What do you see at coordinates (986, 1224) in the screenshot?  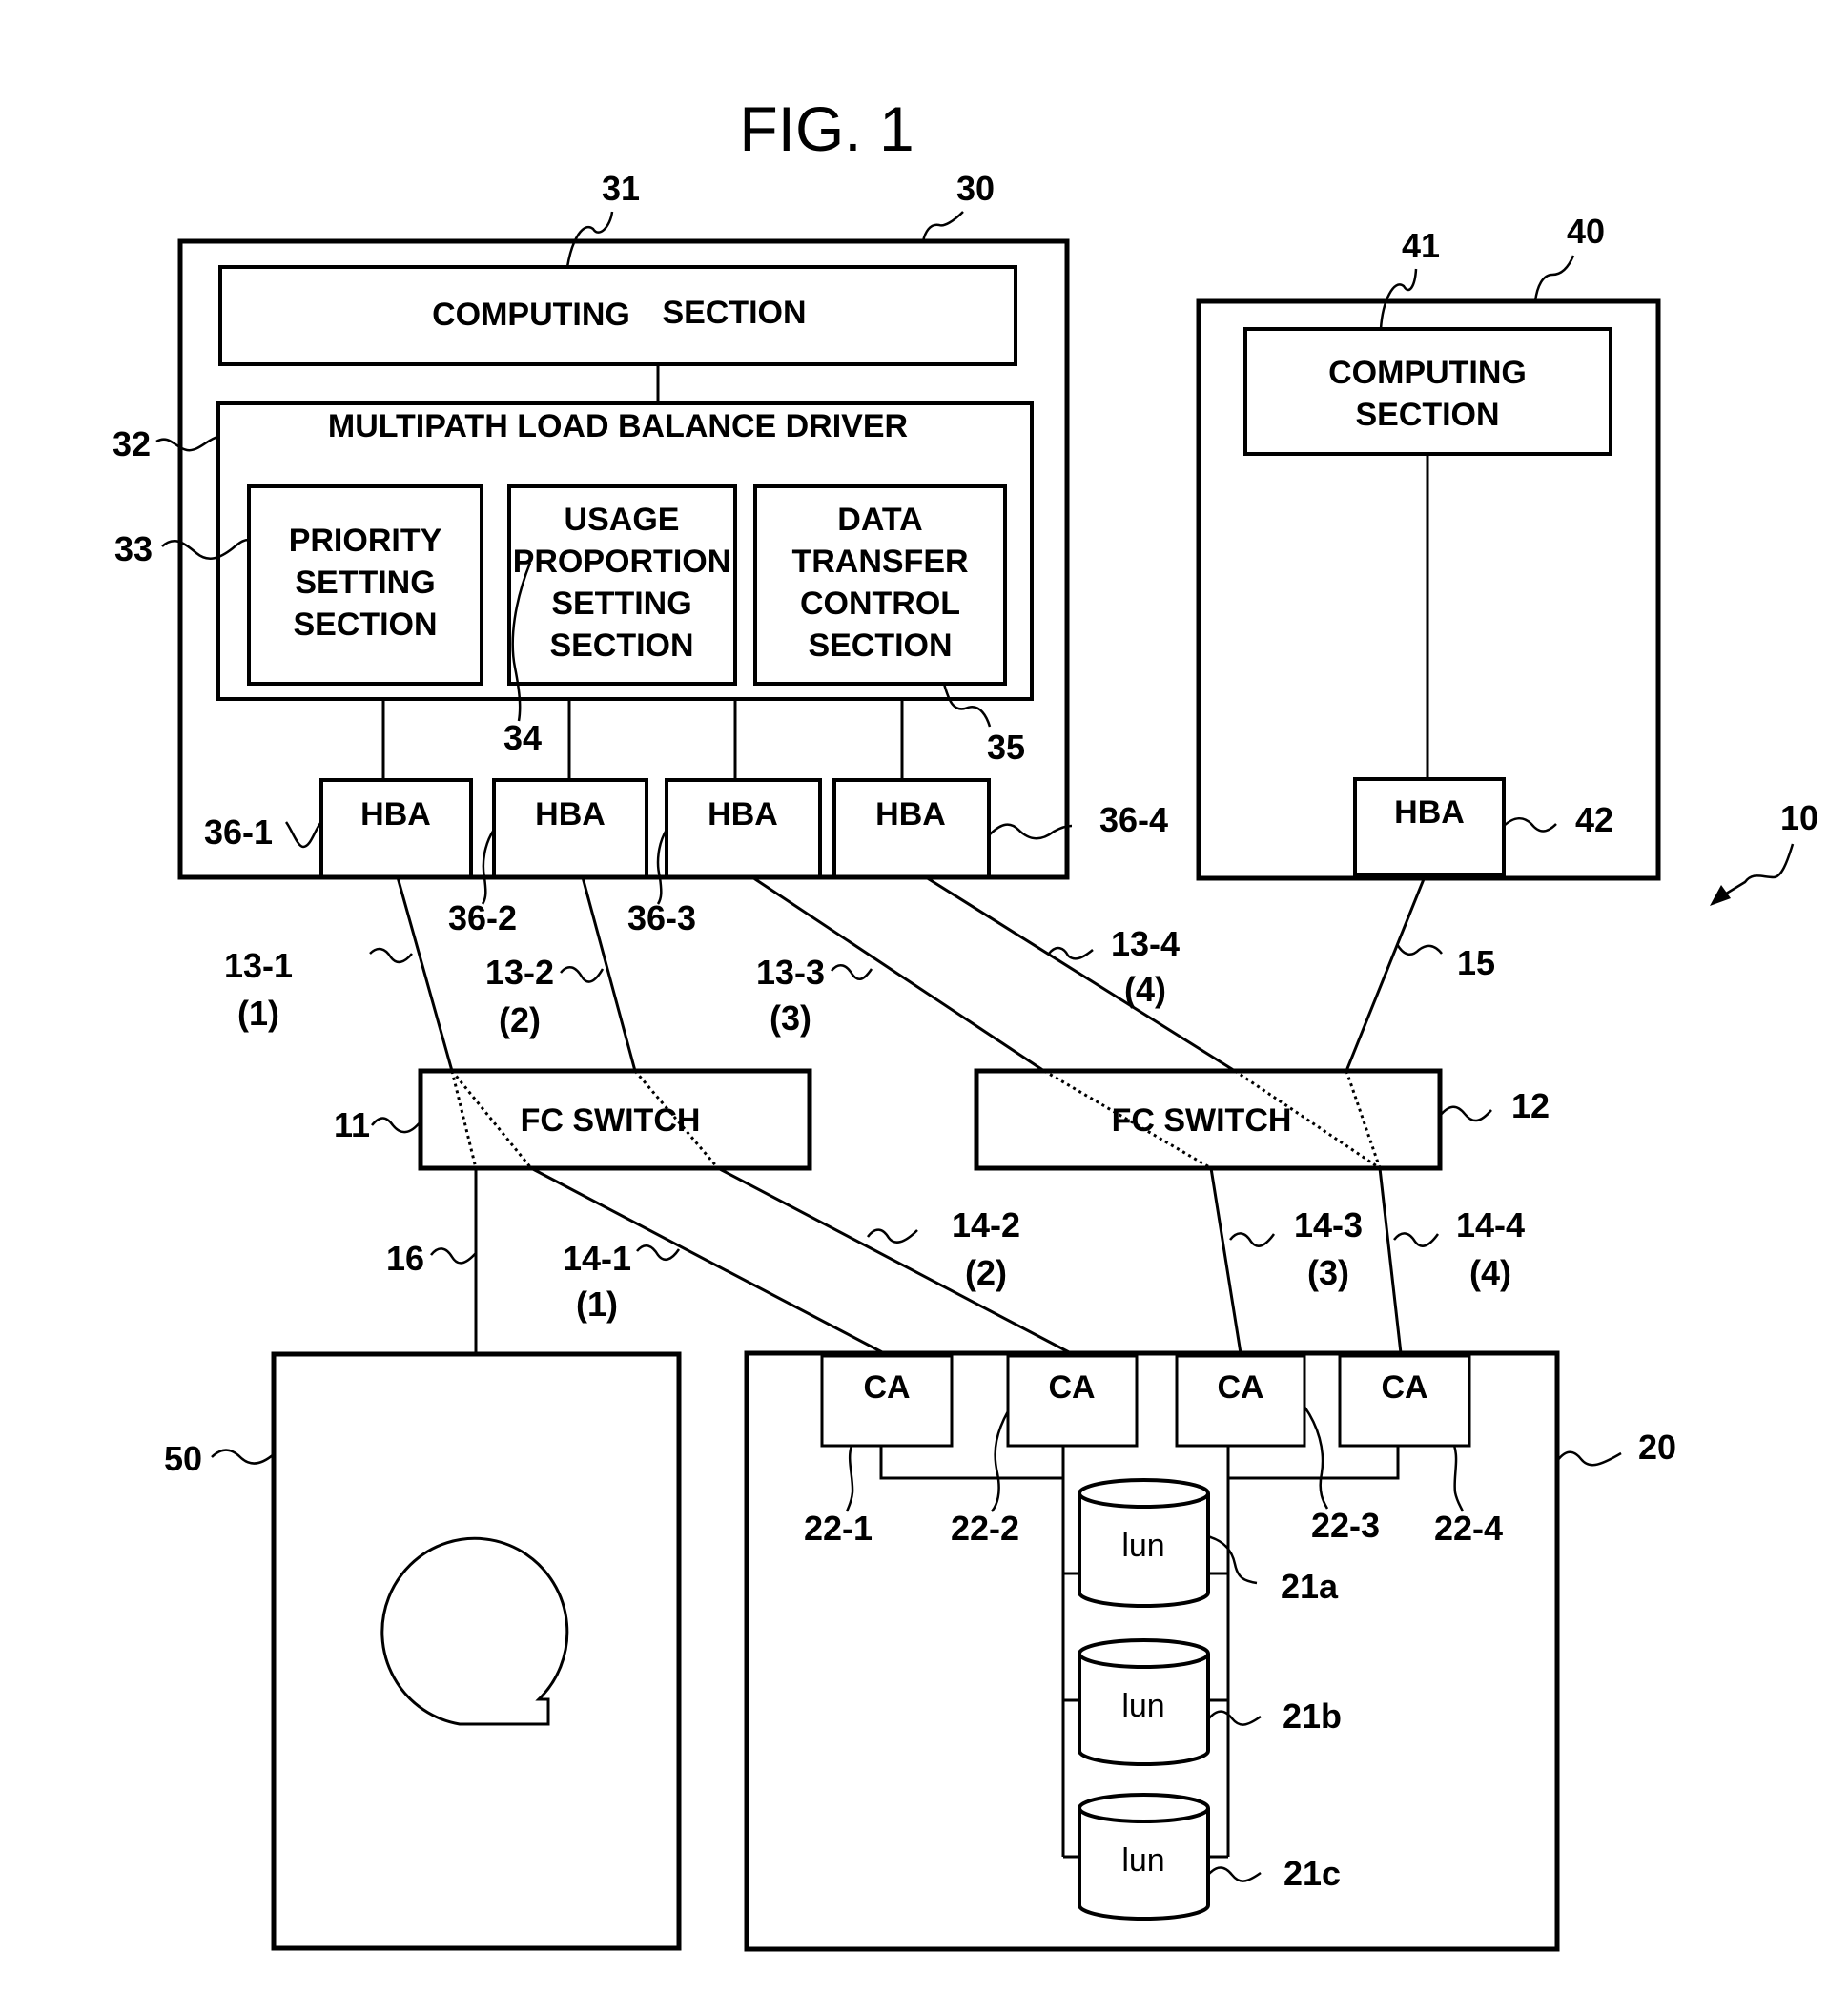 I see `ref-14-2: 14-2` at bounding box center [986, 1224].